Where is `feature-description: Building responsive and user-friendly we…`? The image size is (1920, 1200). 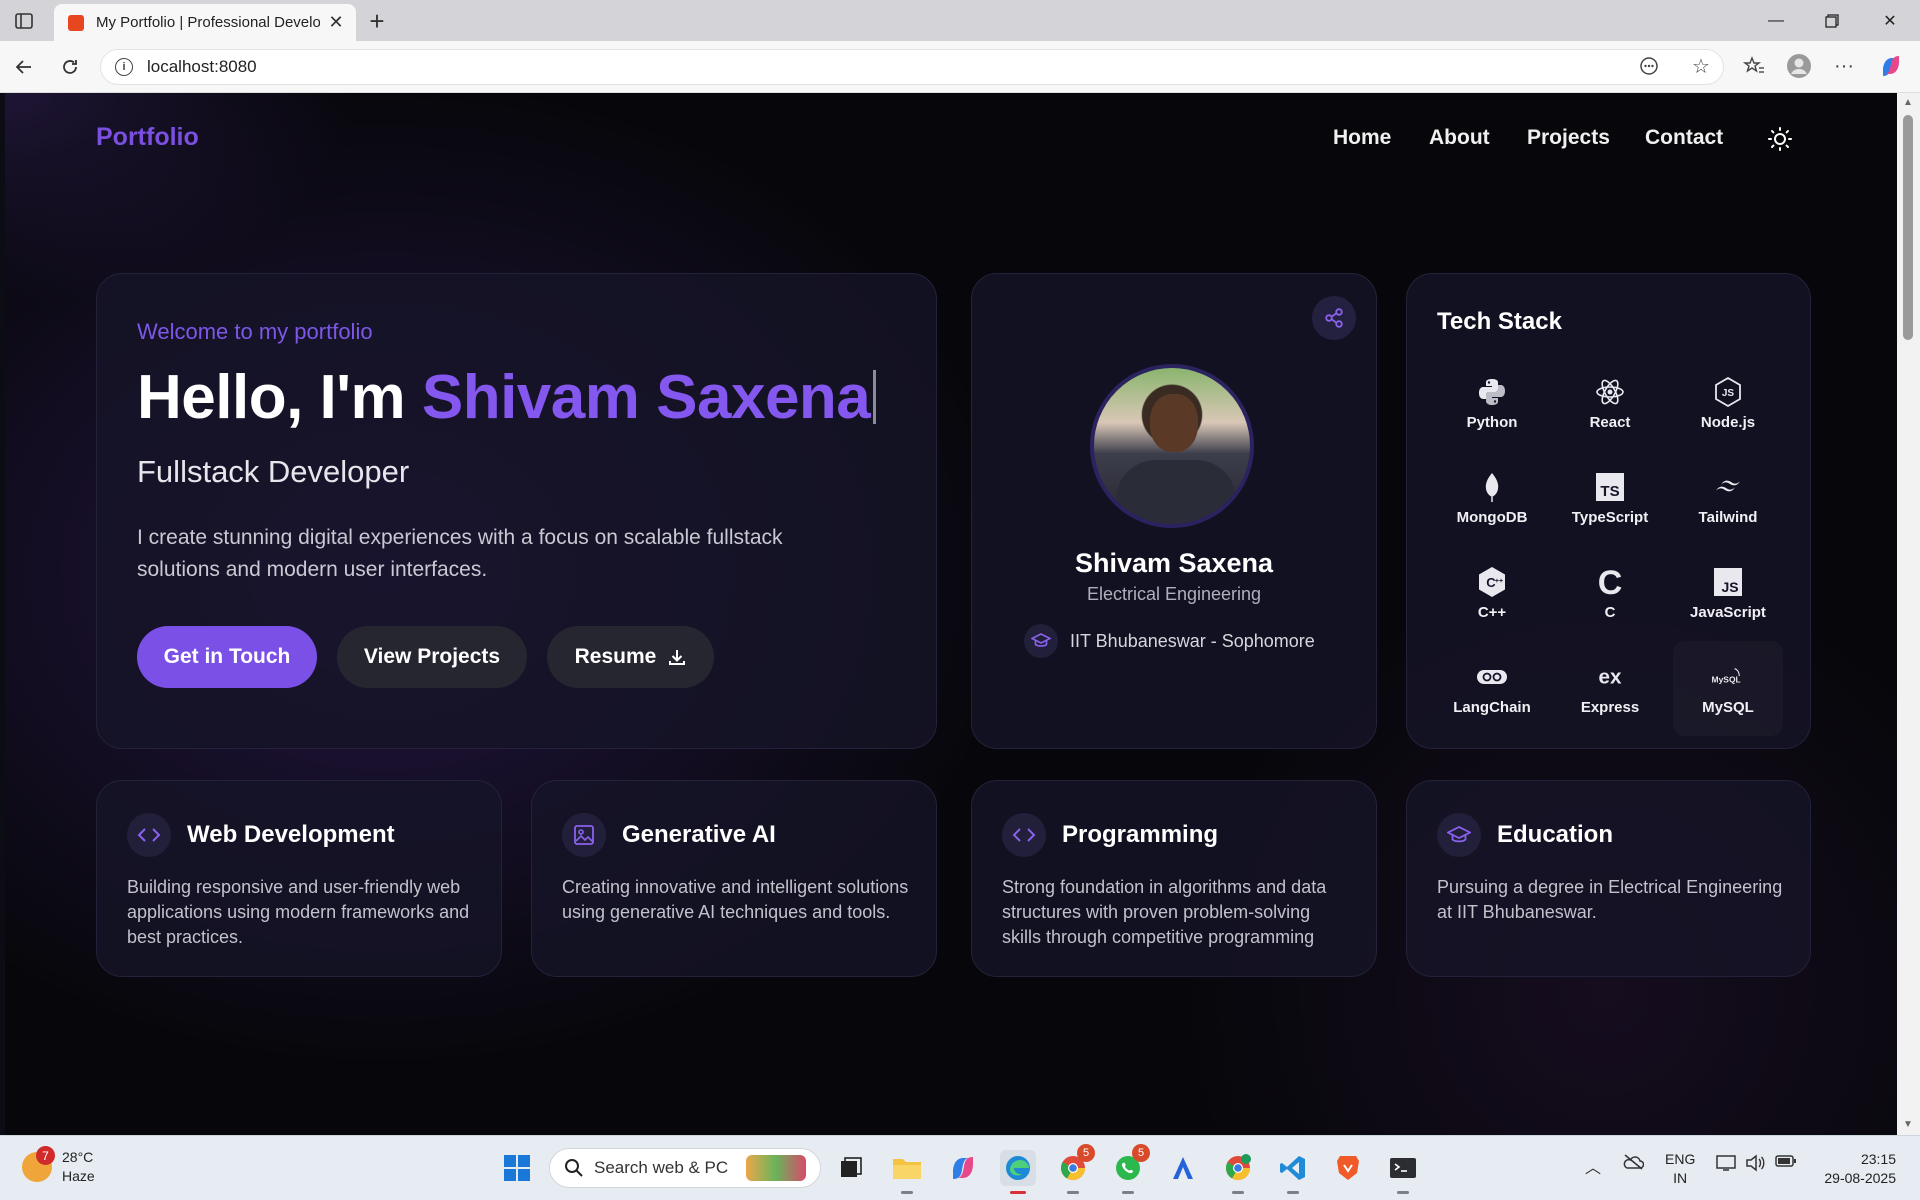
feature-description: Building responsive and user-friendly we… is located at coordinates (298, 912).